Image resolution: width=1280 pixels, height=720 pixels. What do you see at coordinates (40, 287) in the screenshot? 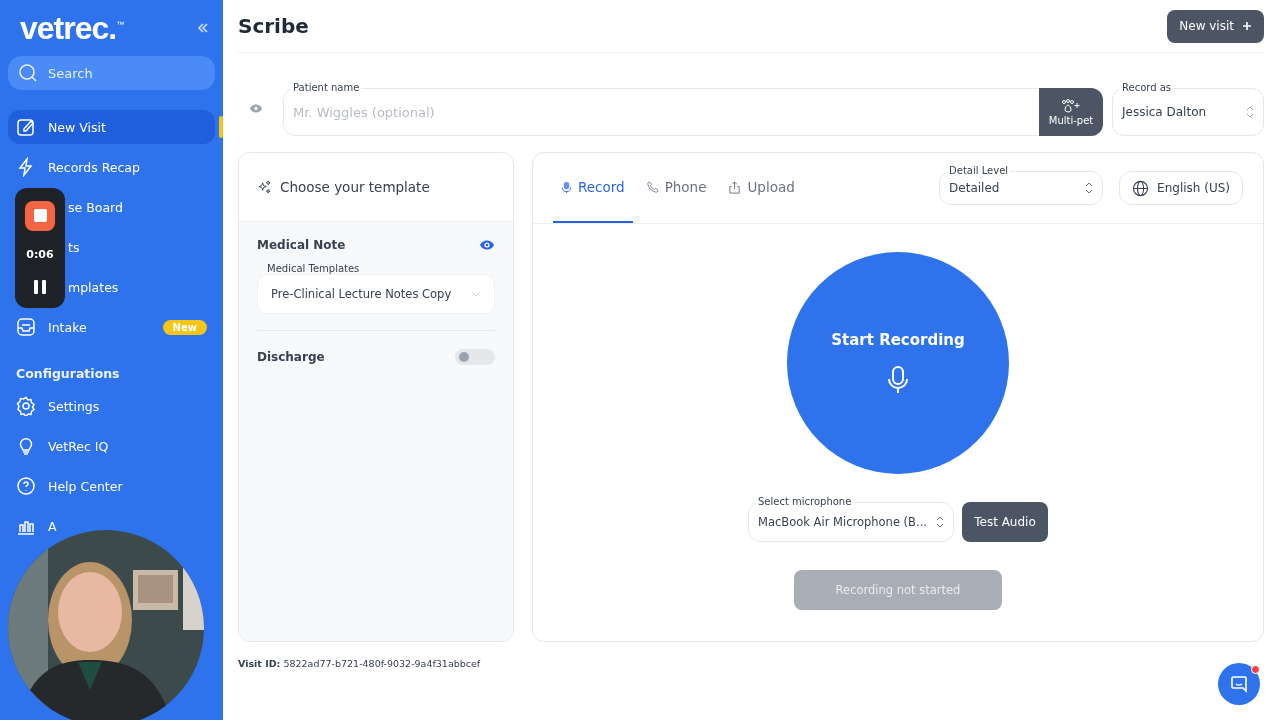
I see `pause-icon` at bounding box center [40, 287].